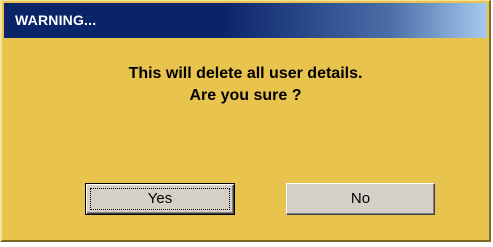 The image size is (493, 247). I want to click on yes-button: Yes, so click(160, 199).